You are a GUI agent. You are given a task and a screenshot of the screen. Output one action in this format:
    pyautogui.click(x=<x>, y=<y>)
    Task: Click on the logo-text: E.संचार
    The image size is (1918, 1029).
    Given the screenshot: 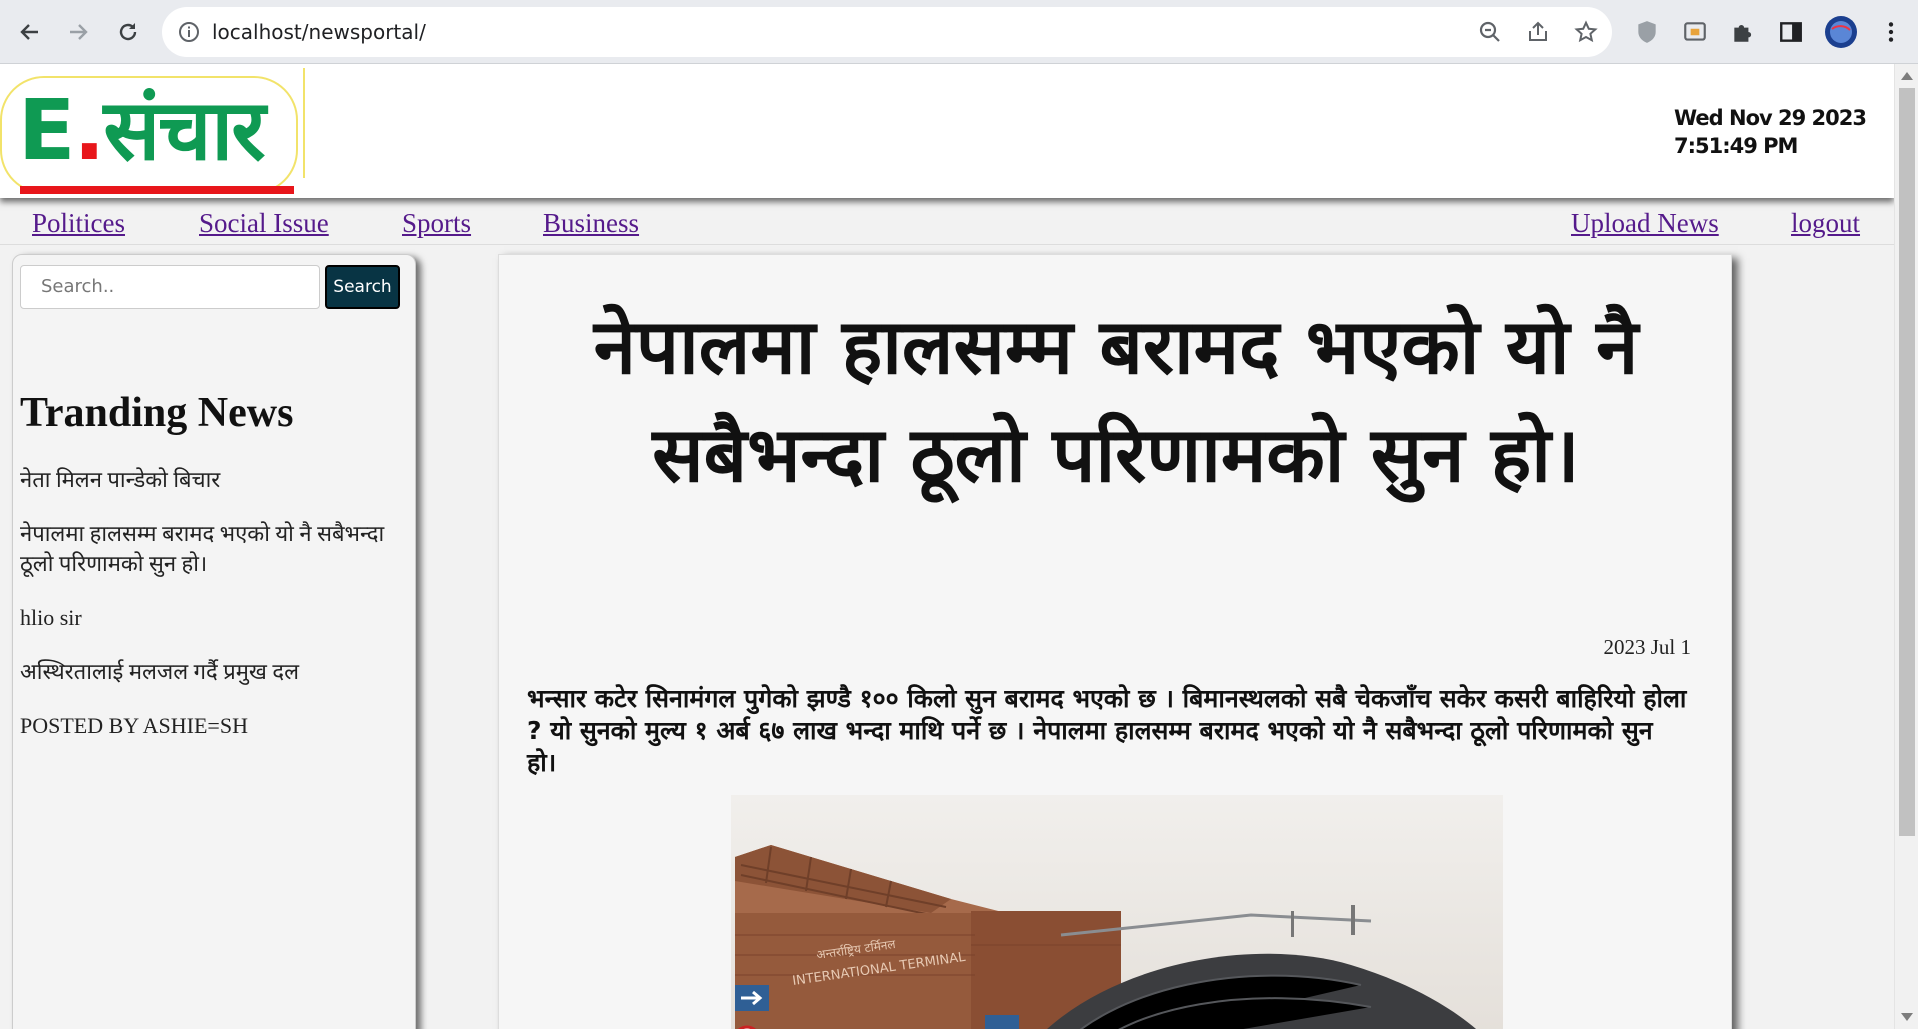 What is the action you would take?
    pyautogui.click(x=142, y=130)
    